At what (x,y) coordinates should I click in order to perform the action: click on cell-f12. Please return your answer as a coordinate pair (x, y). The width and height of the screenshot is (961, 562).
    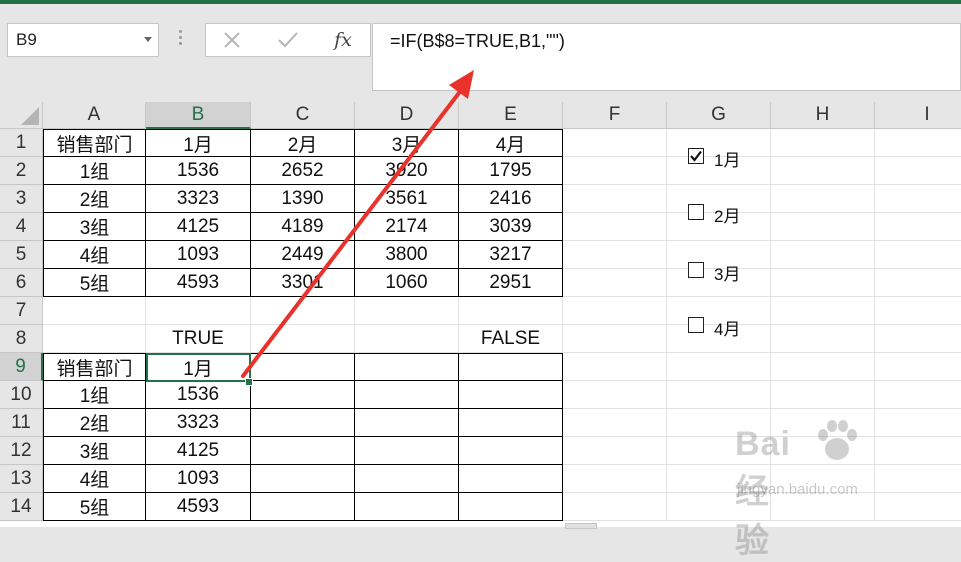
    Looking at the image, I should click on (615, 451).